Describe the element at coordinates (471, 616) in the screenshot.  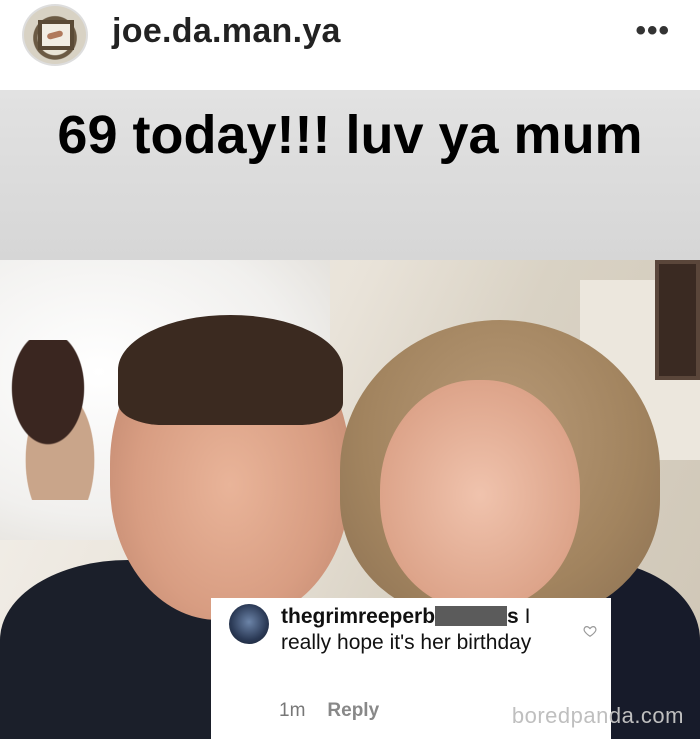
I see `redaction-bar` at that location.